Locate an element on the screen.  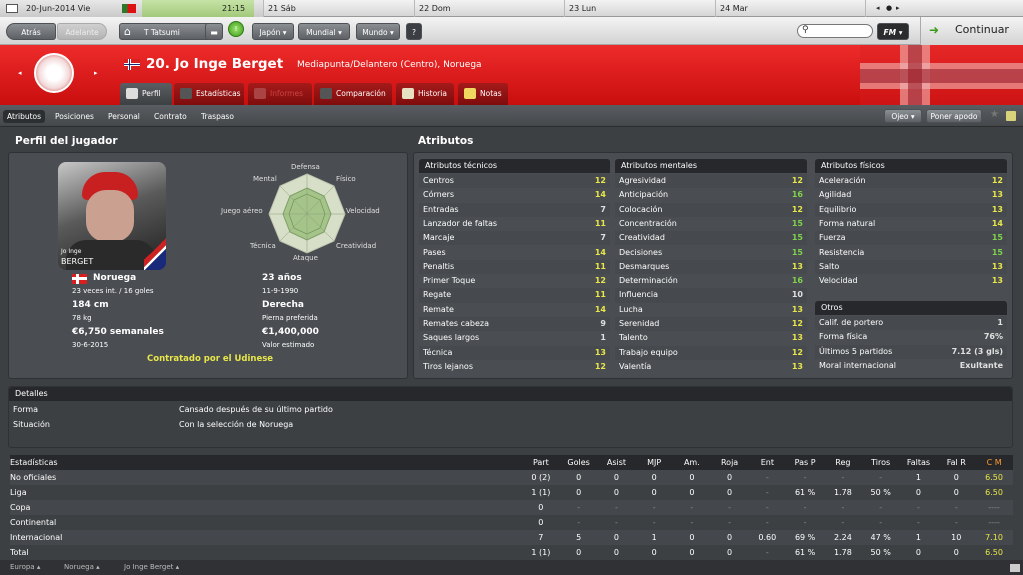
attribute-row: Salto 13 is located at coordinates (911, 267).